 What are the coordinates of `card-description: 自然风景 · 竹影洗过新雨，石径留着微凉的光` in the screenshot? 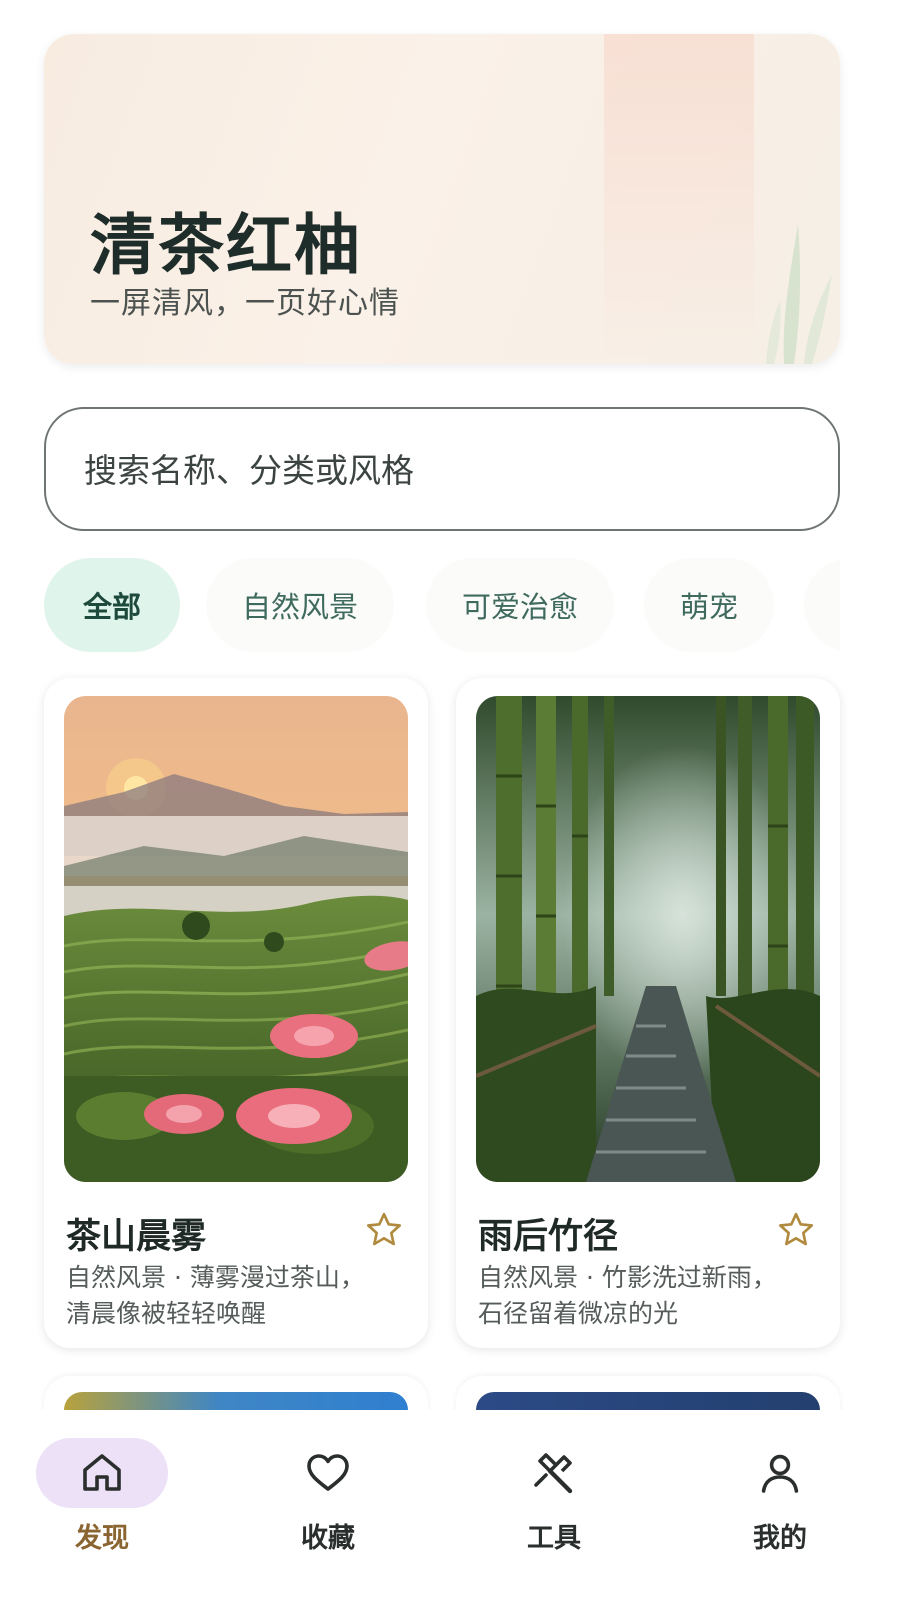 It's located at (627, 1295).